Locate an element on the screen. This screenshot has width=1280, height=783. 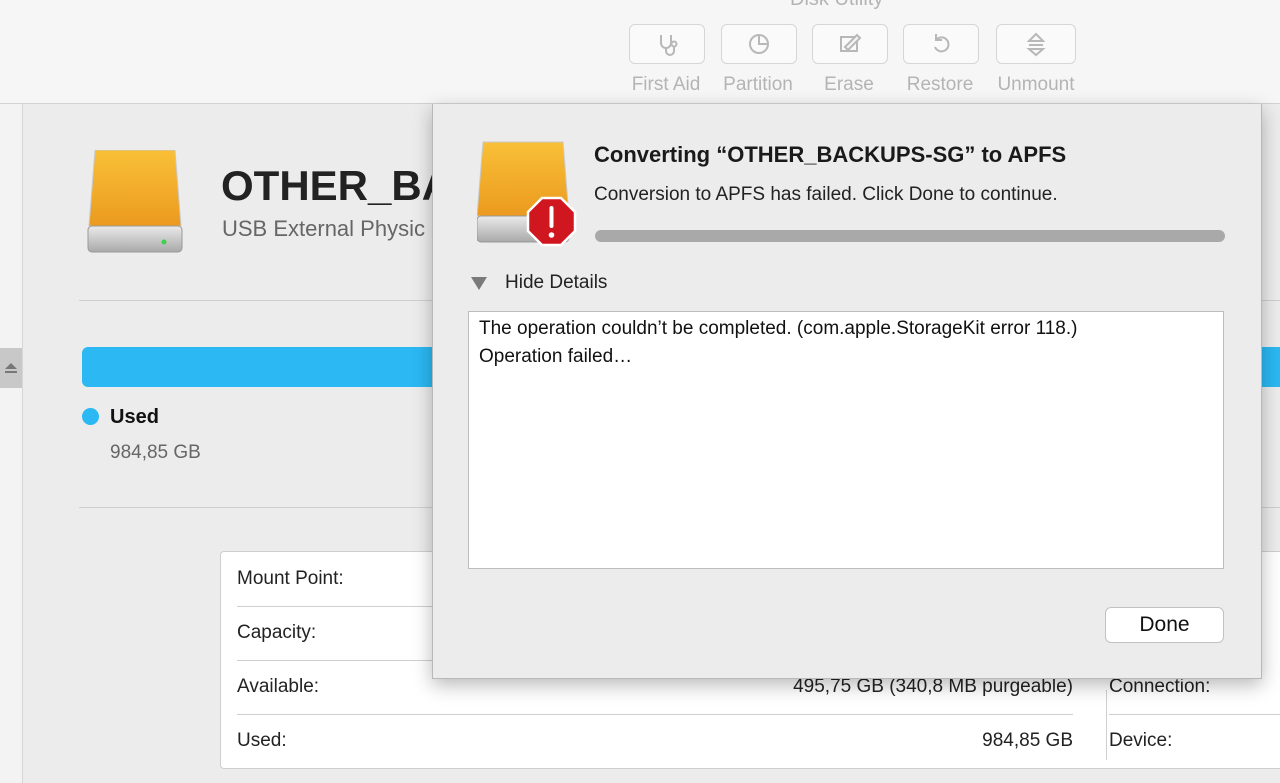
info-row-device: Device: is located at coordinates (1194, 741).